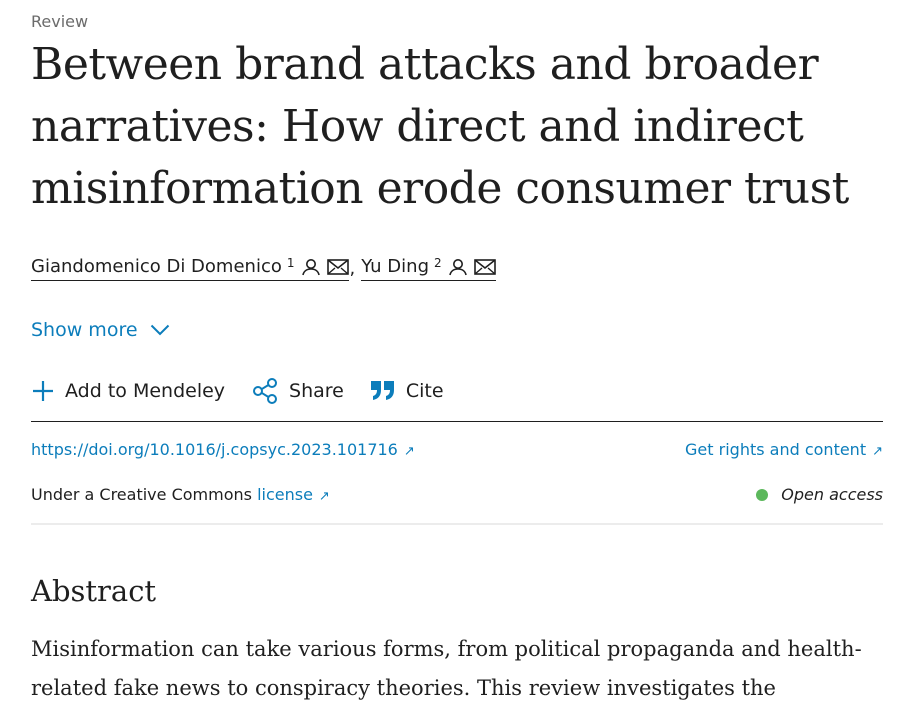 The width and height of the screenshot is (907, 713). I want to click on license-link-label: license, so click(285, 494).